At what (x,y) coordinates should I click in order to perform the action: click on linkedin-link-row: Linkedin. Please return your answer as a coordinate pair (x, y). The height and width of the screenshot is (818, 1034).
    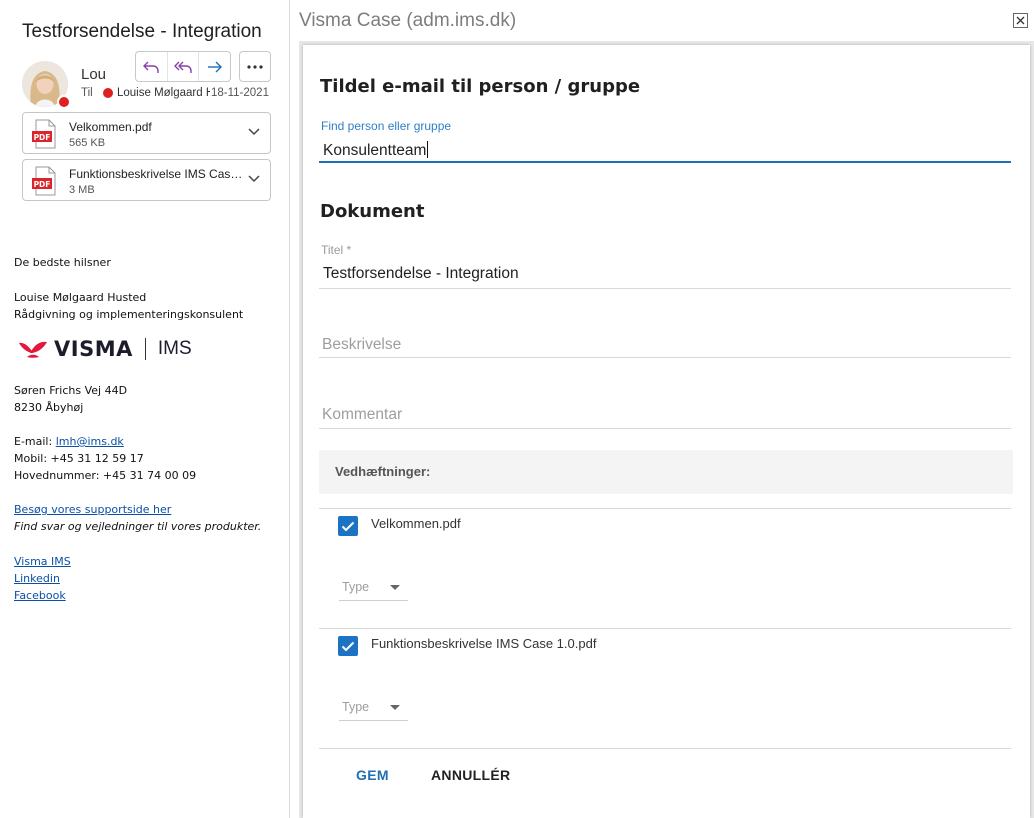
    Looking at the image, I should click on (37, 578).